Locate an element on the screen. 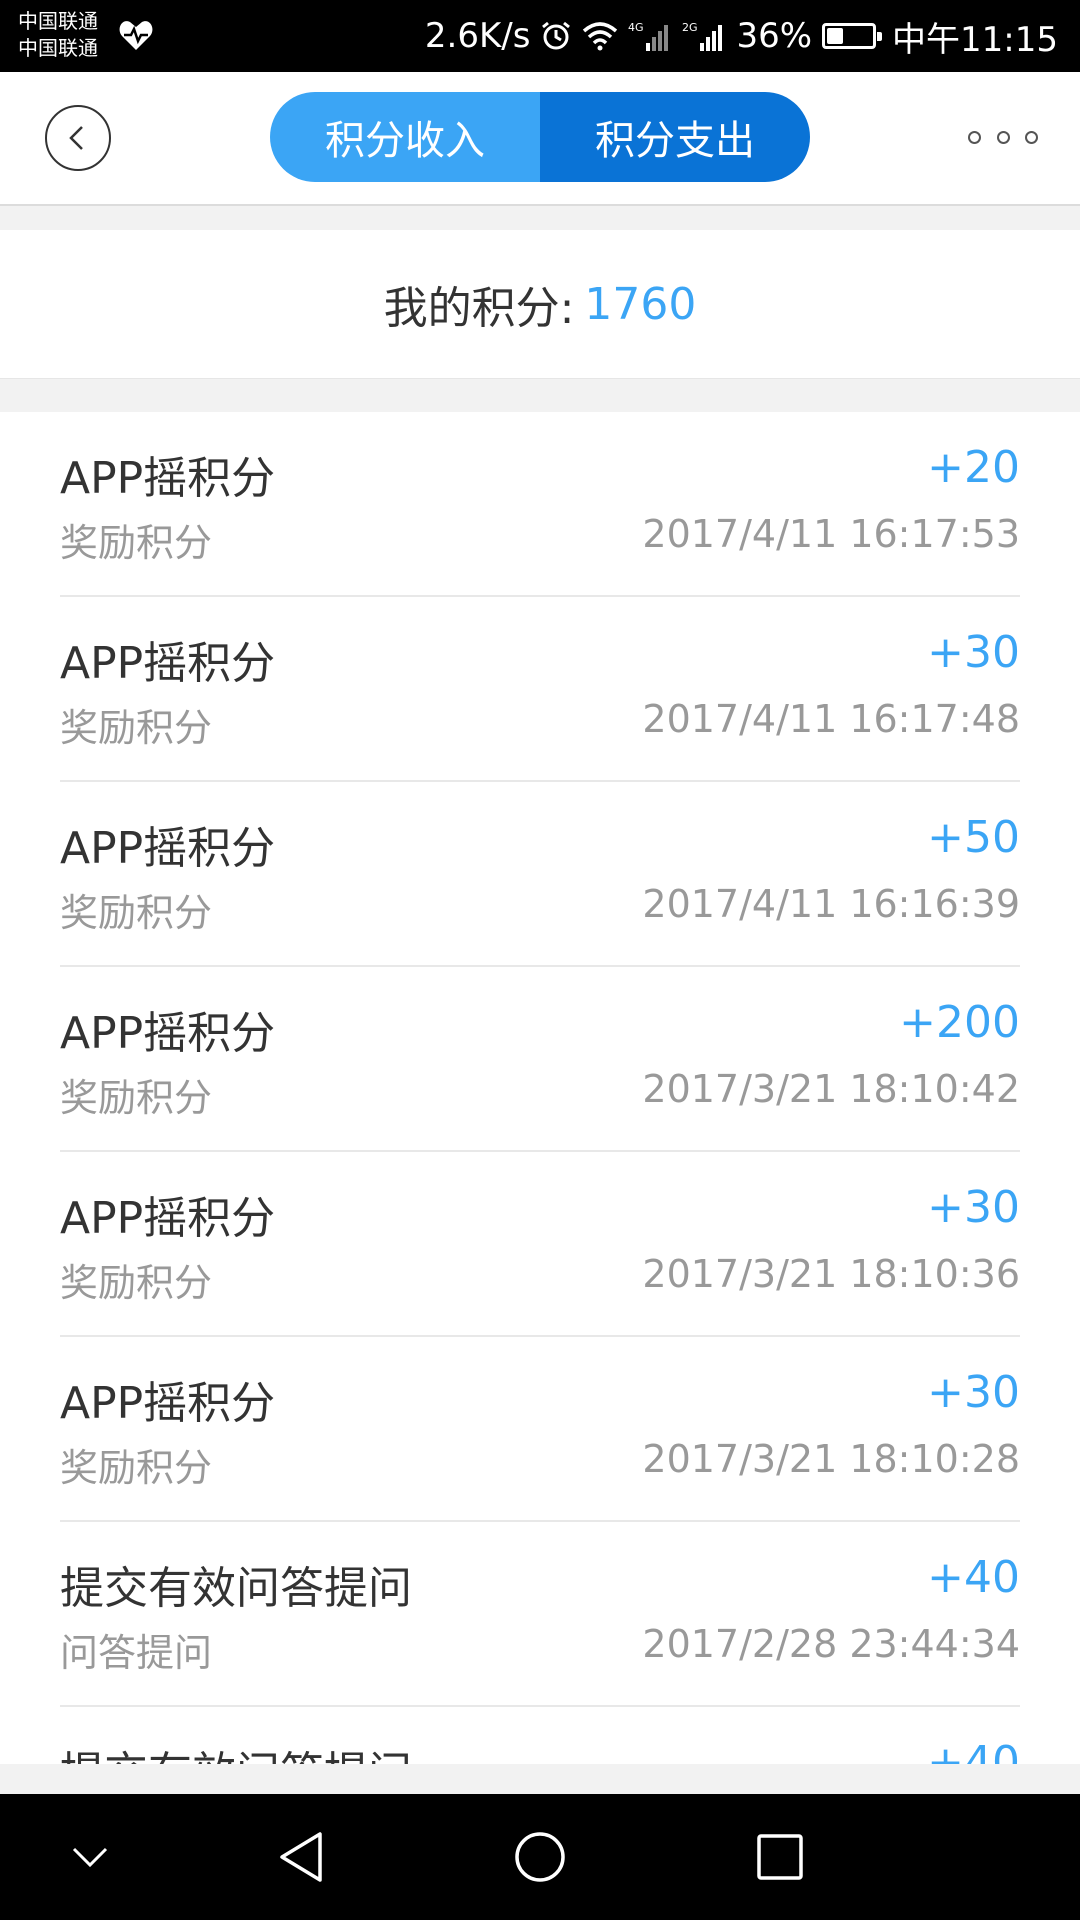  circle-home-icon is located at coordinates (540, 1857).